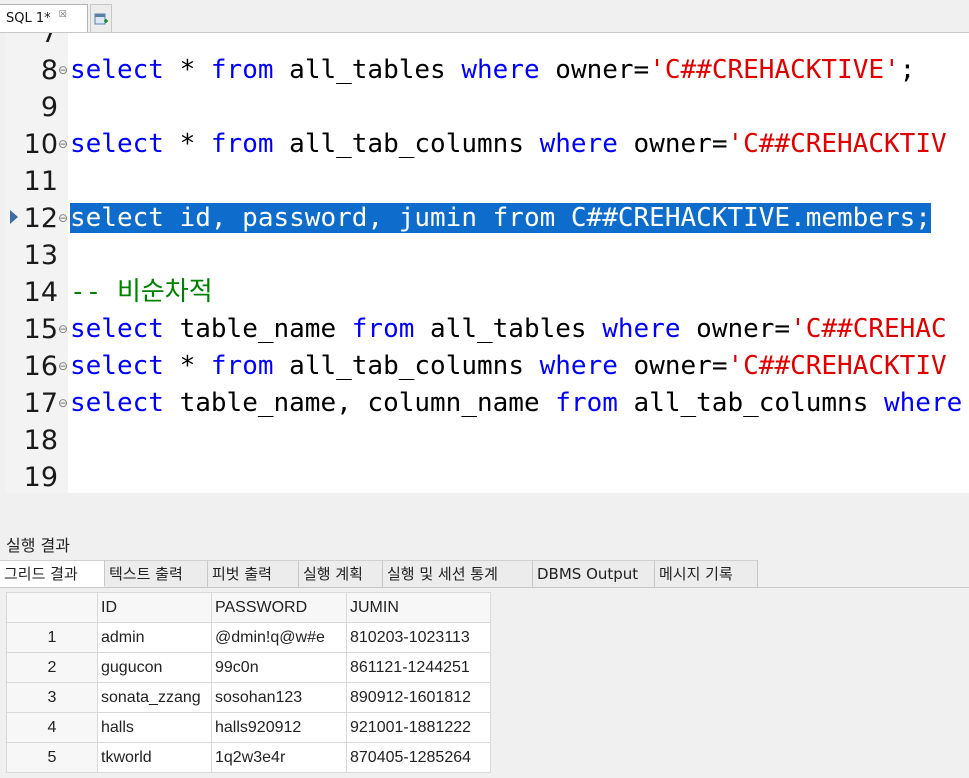 This screenshot has height=778, width=969. Describe the element at coordinates (868, 329) in the screenshot. I see `sql-string: 'C##CREHAC` at that location.